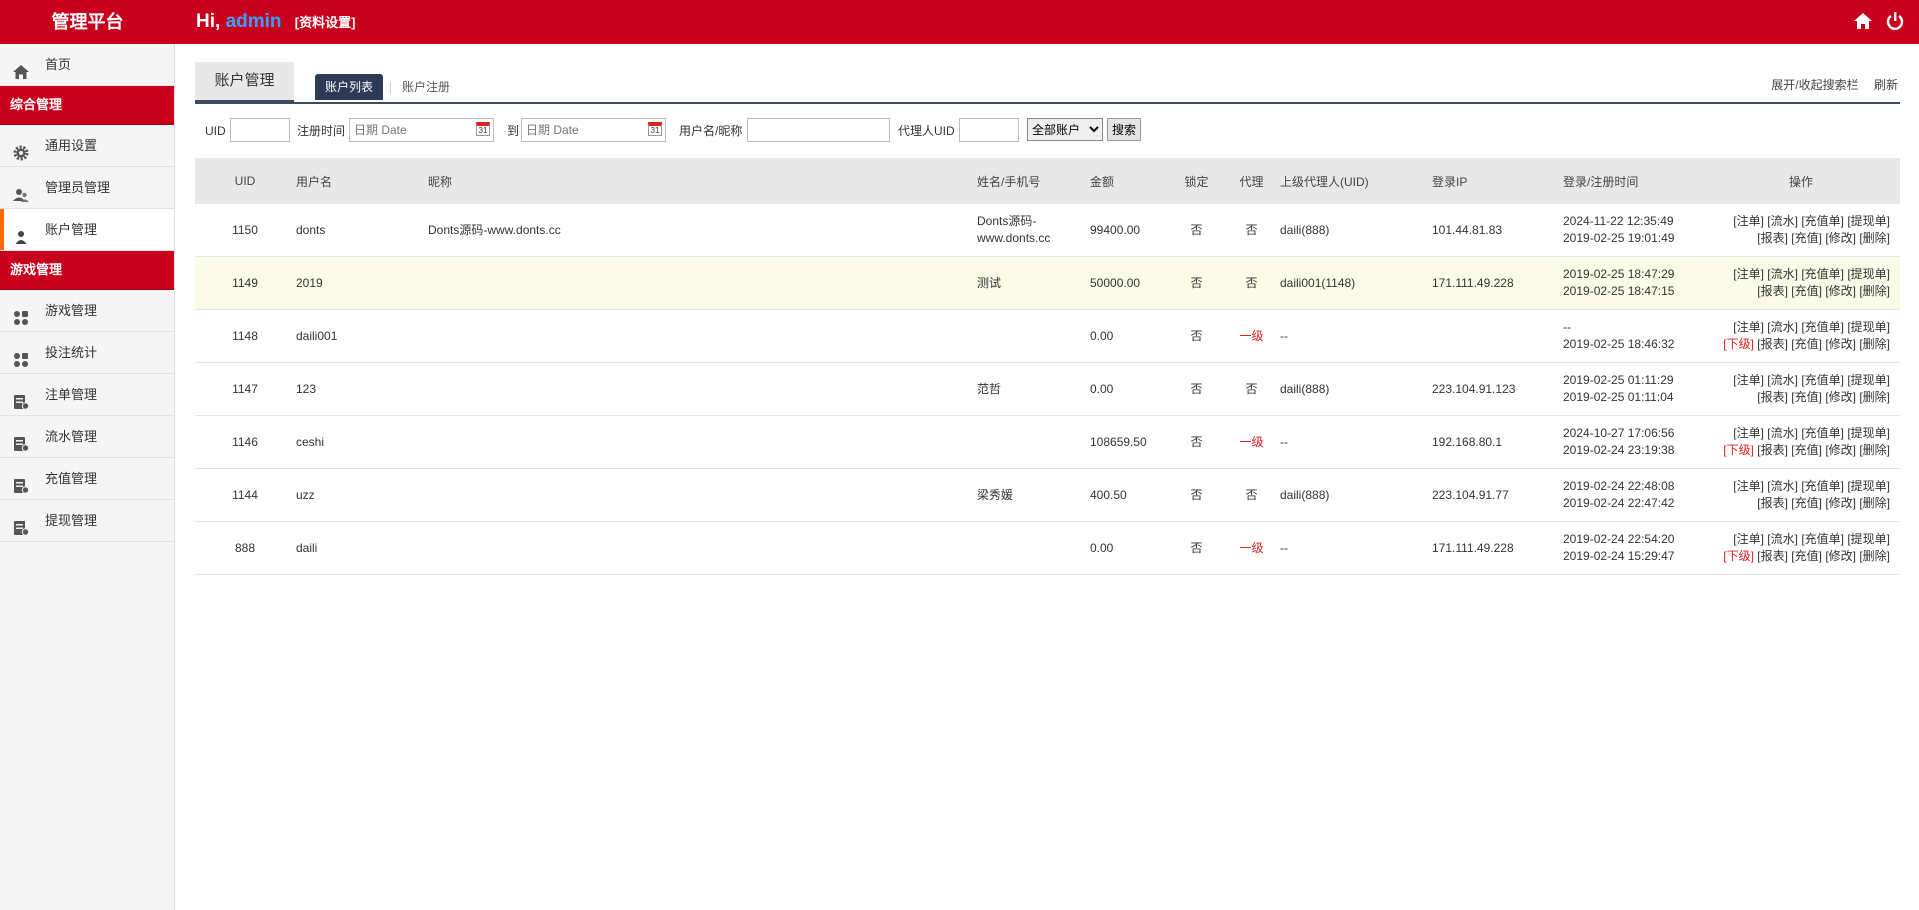 This screenshot has width=1919, height=910. What do you see at coordinates (87, 479) in the screenshot?
I see `sidebar-item-recharge-management: 充值管理` at bounding box center [87, 479].